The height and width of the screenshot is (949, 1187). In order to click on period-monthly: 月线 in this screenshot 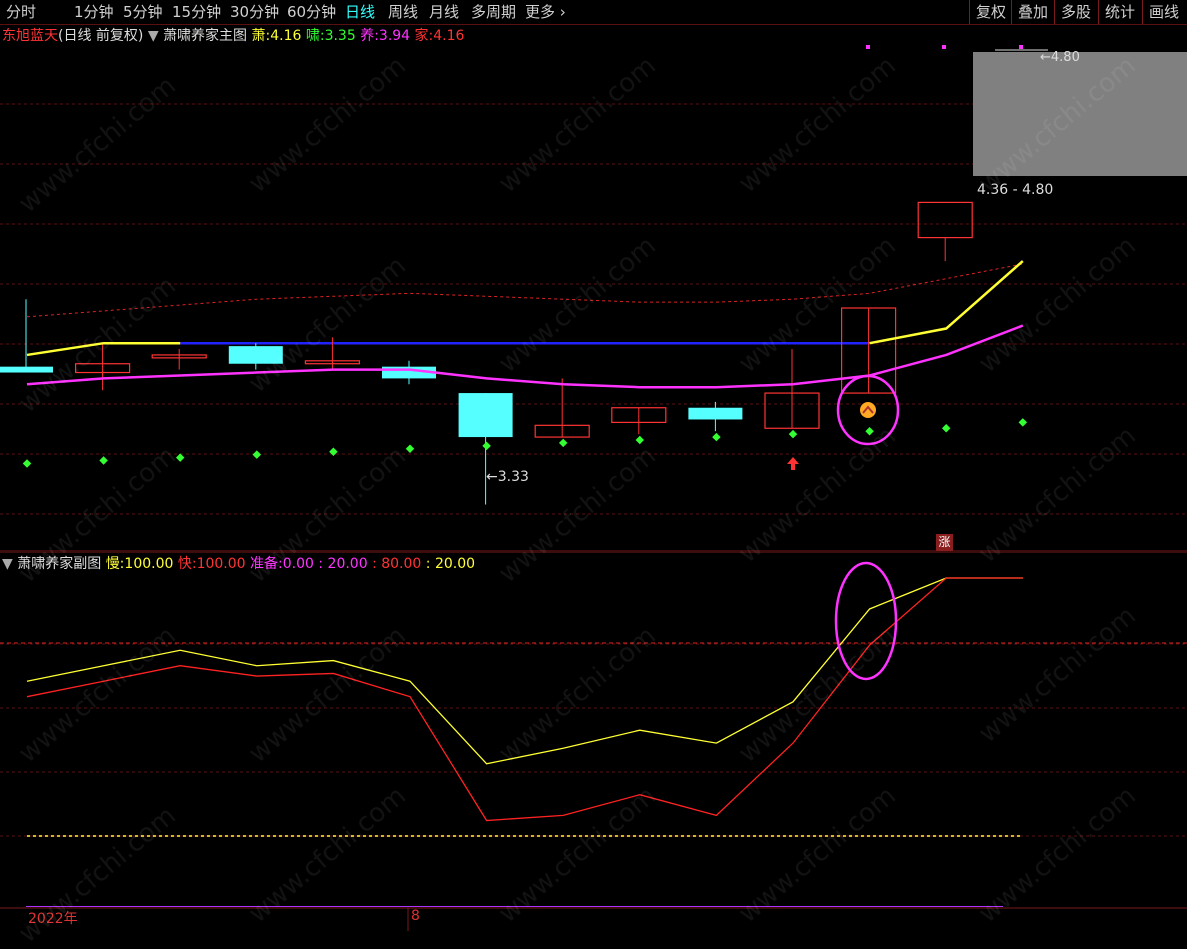, I will do `click(444, 12)`.